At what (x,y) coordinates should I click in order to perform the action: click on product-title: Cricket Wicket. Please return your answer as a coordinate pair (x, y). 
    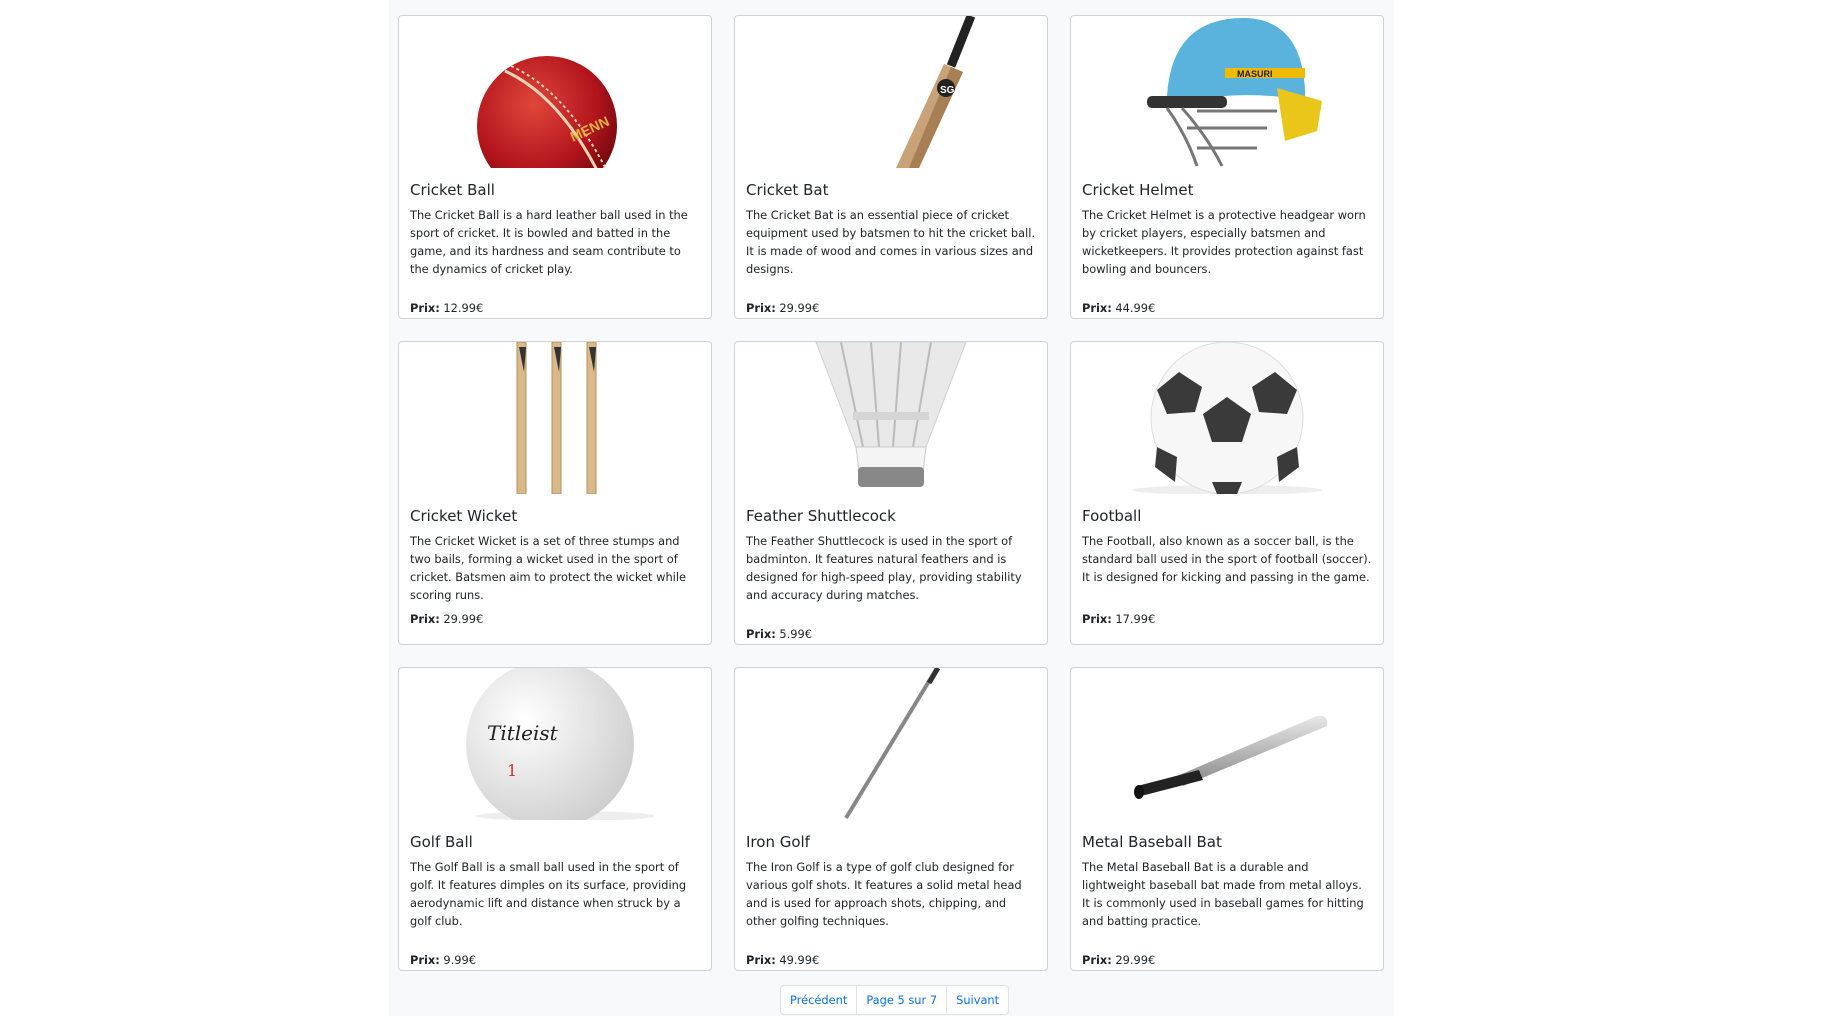
    Looking at the image, I should click on (464, 516).